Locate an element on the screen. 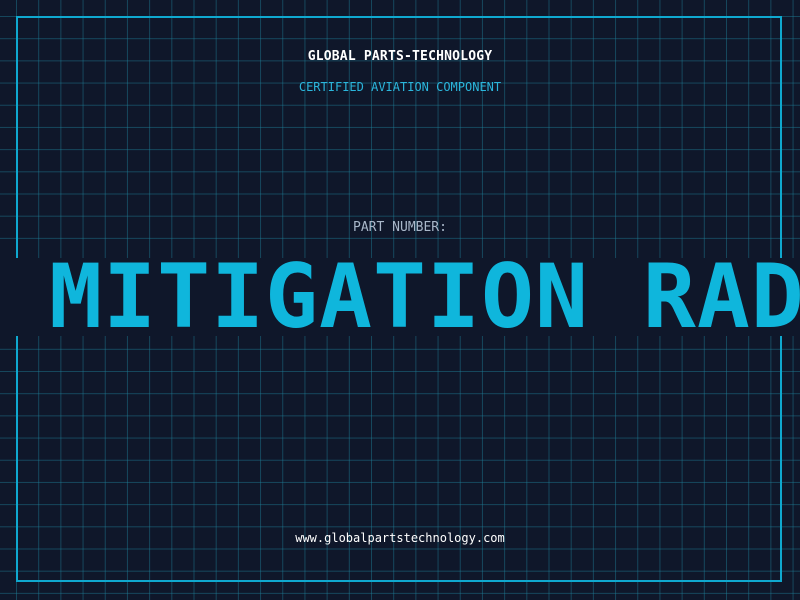 This screenshot has height=600, width=800. company-name: GLOBAL PARTS-TECHNOLOGY is located at coordinates (400, 56).